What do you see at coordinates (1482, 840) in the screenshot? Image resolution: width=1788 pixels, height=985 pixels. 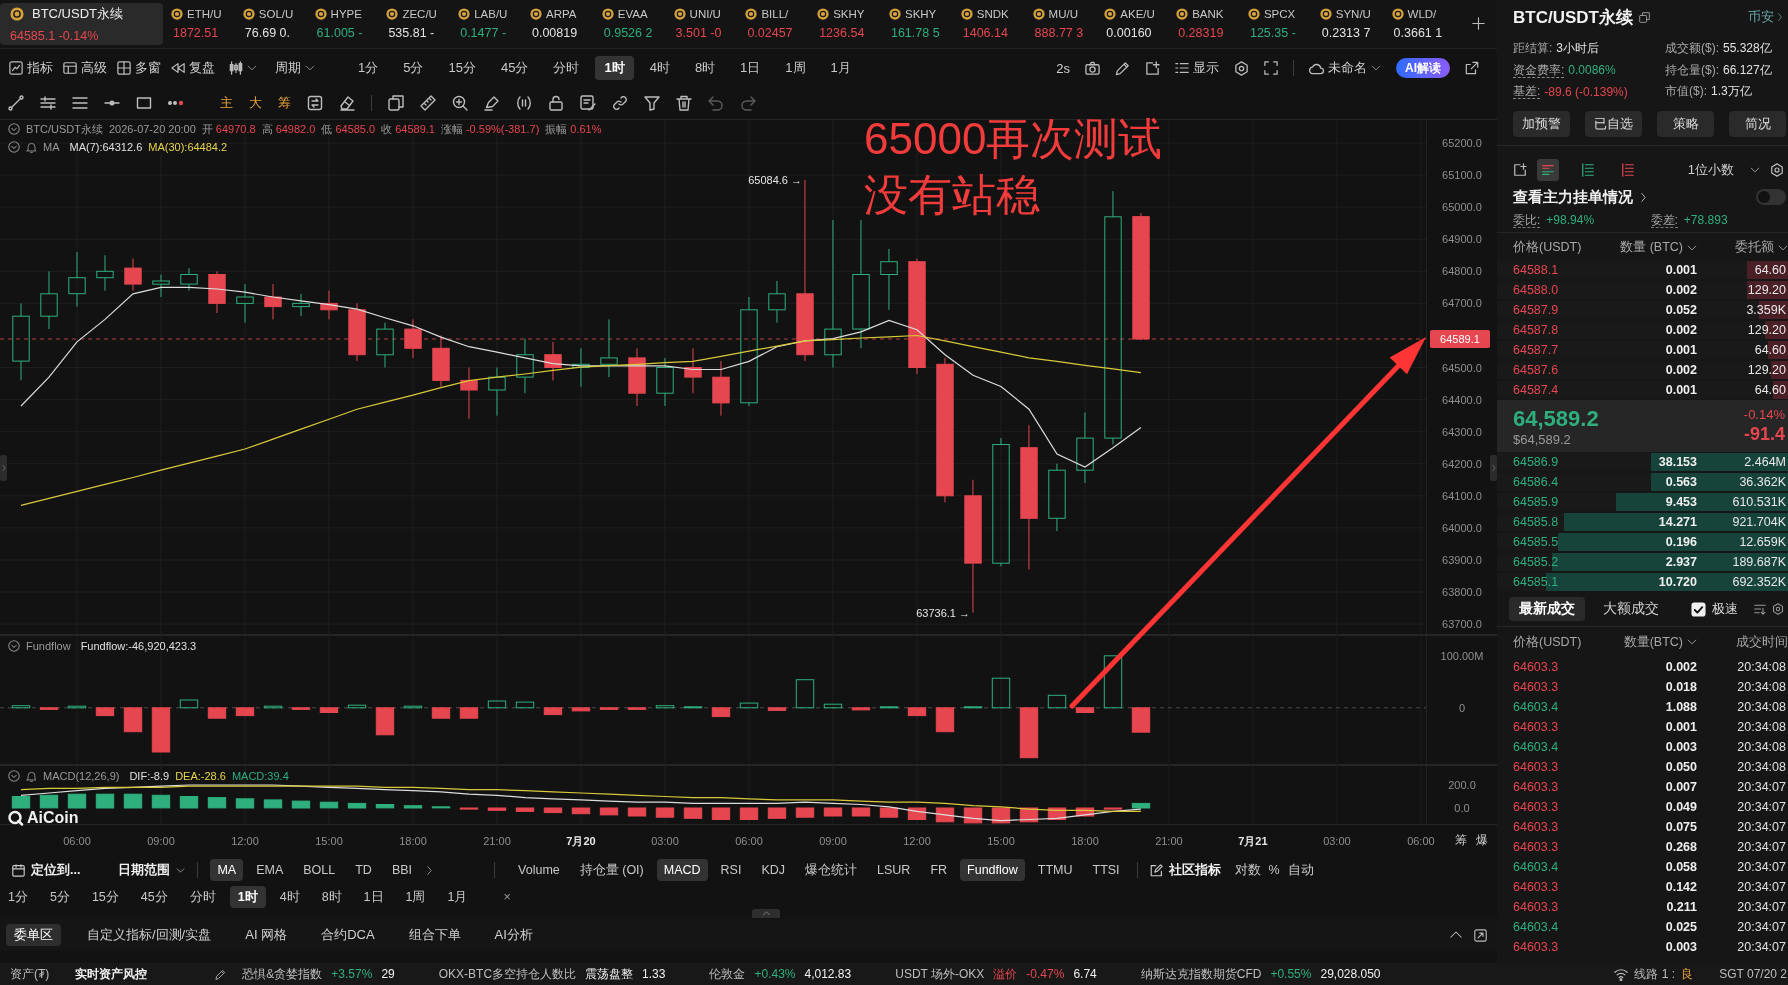 I see `axis-button: 爆` at bounding box center [1482, 840].